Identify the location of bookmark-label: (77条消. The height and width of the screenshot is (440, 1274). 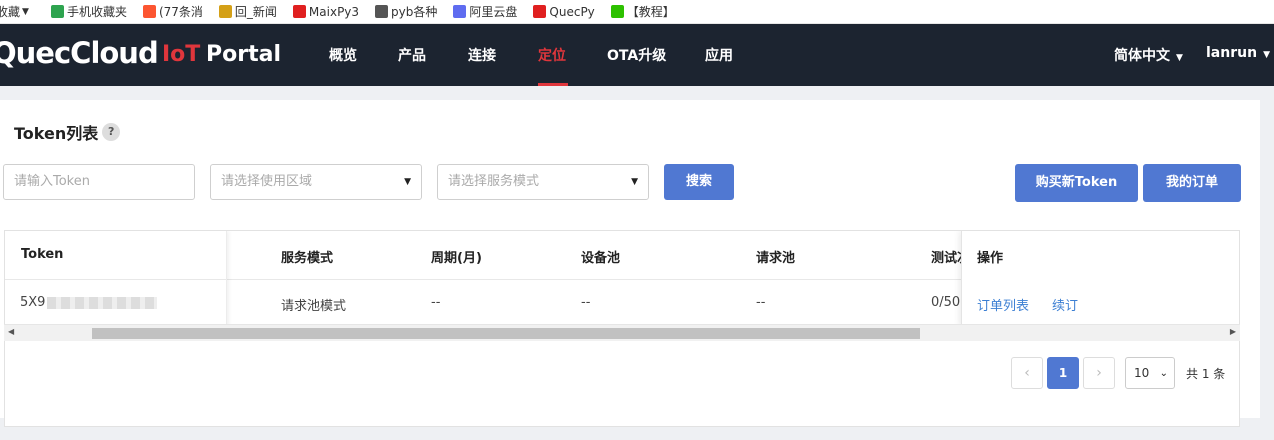
(180, 12).